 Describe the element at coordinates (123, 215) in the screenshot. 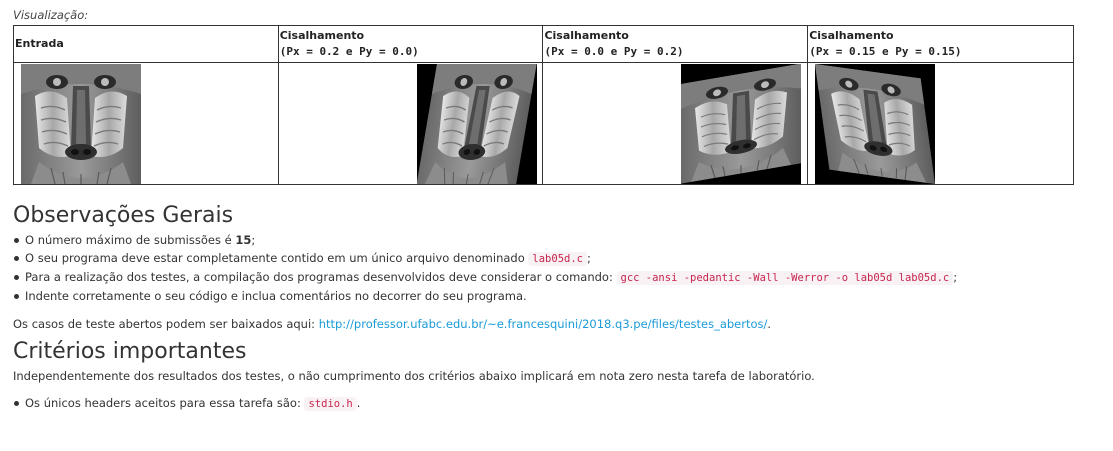

I see `observacoes-heading: Observações Gerais` at that location.